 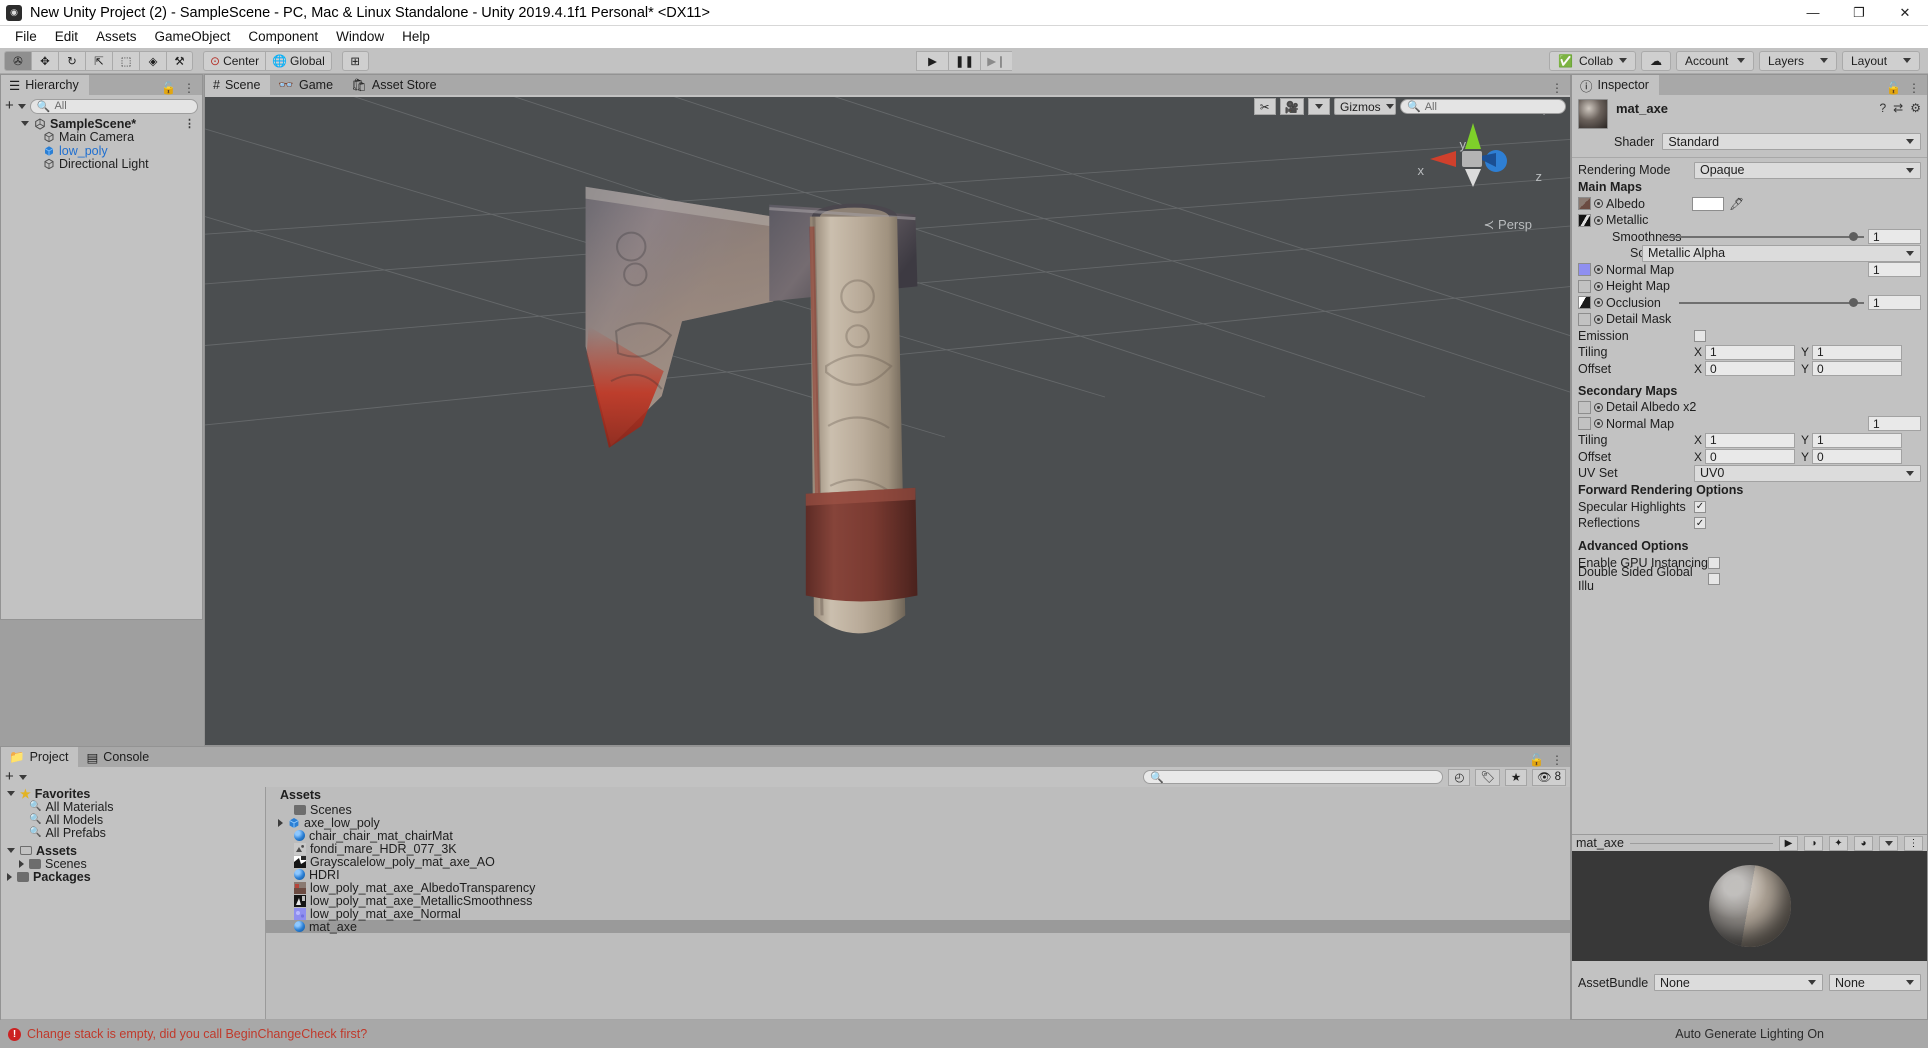 What do you see at coordinates (1915, 108) in the screenshot?
I see `gear-icon: ⚙` at bounding box center [1915, 108].